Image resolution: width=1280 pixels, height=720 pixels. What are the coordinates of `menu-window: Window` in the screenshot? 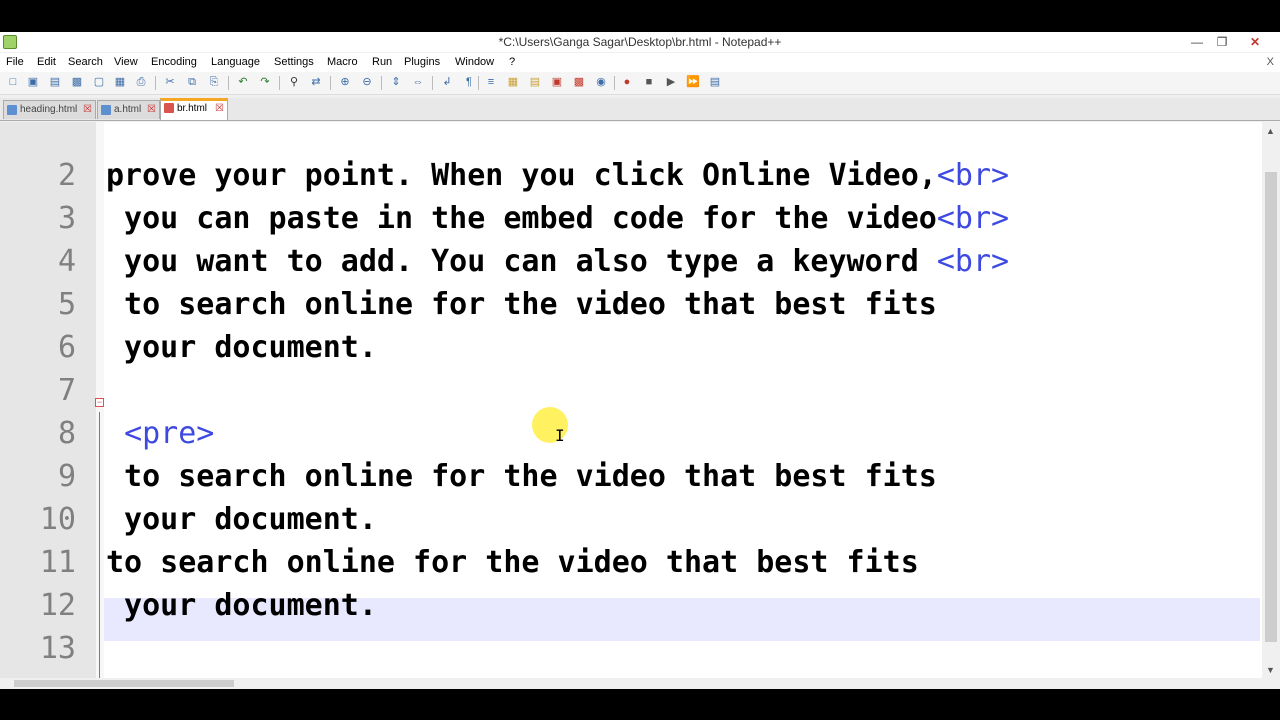 It's located at (474, 62).